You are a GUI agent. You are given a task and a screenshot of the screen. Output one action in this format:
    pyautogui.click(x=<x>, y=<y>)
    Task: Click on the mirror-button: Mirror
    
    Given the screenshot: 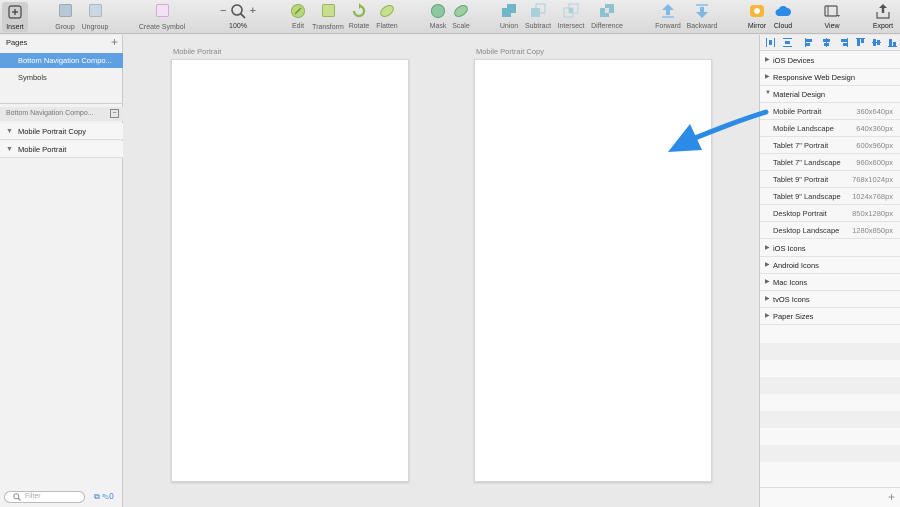 What is the action you would take?
    pyautogui.click(x=757, y=17)
    